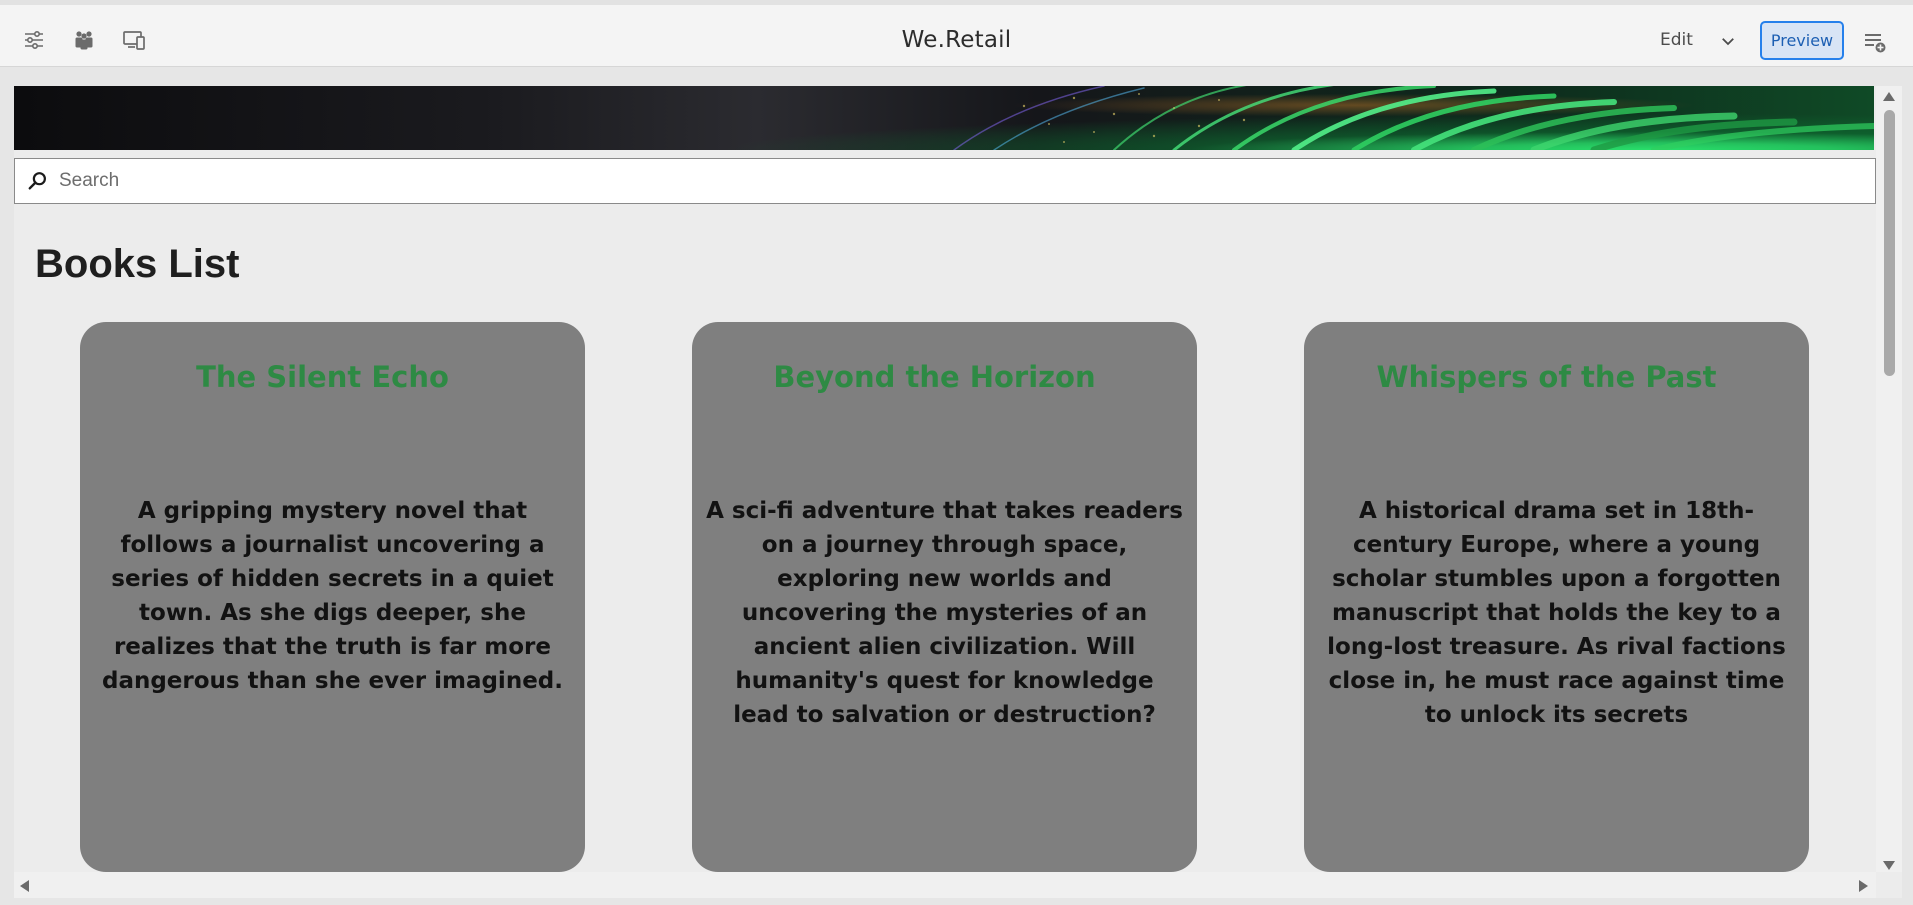  I want to click on page-title: Books List, so click(137, 264).